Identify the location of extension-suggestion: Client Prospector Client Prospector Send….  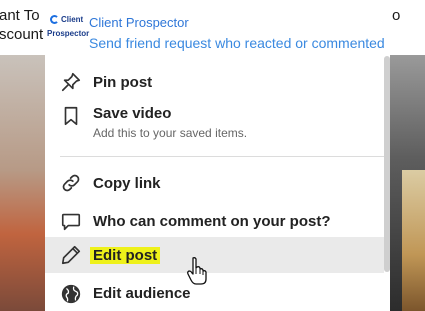
(217, 32).